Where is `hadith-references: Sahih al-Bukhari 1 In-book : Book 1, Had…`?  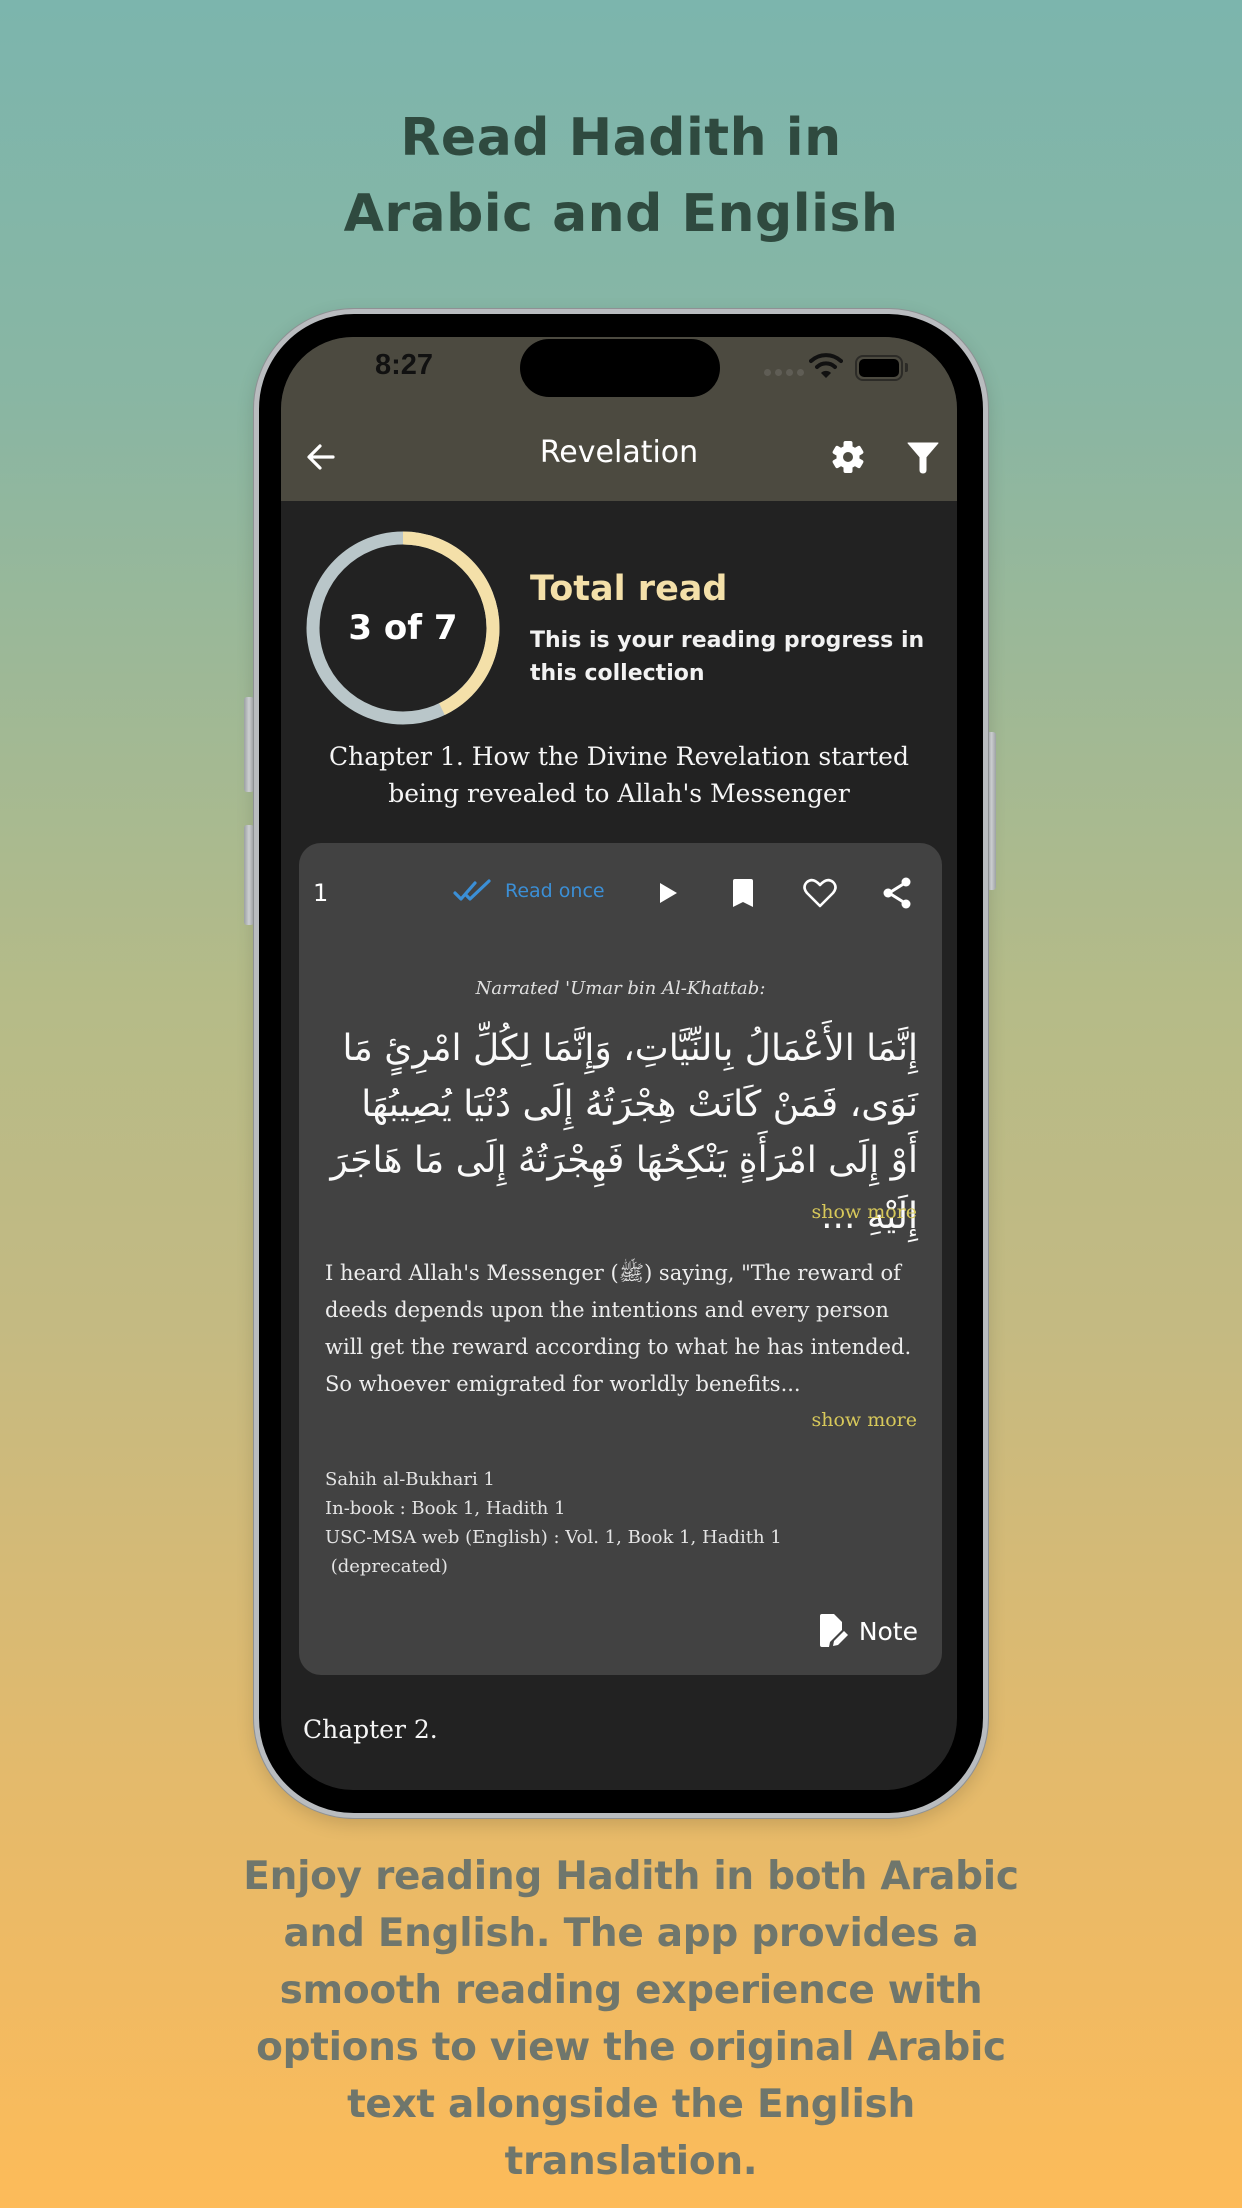
hadith-references: Sahih al-Bukhari 1 In-book : Book 1, Had… is located at coordinates (621, 1523).